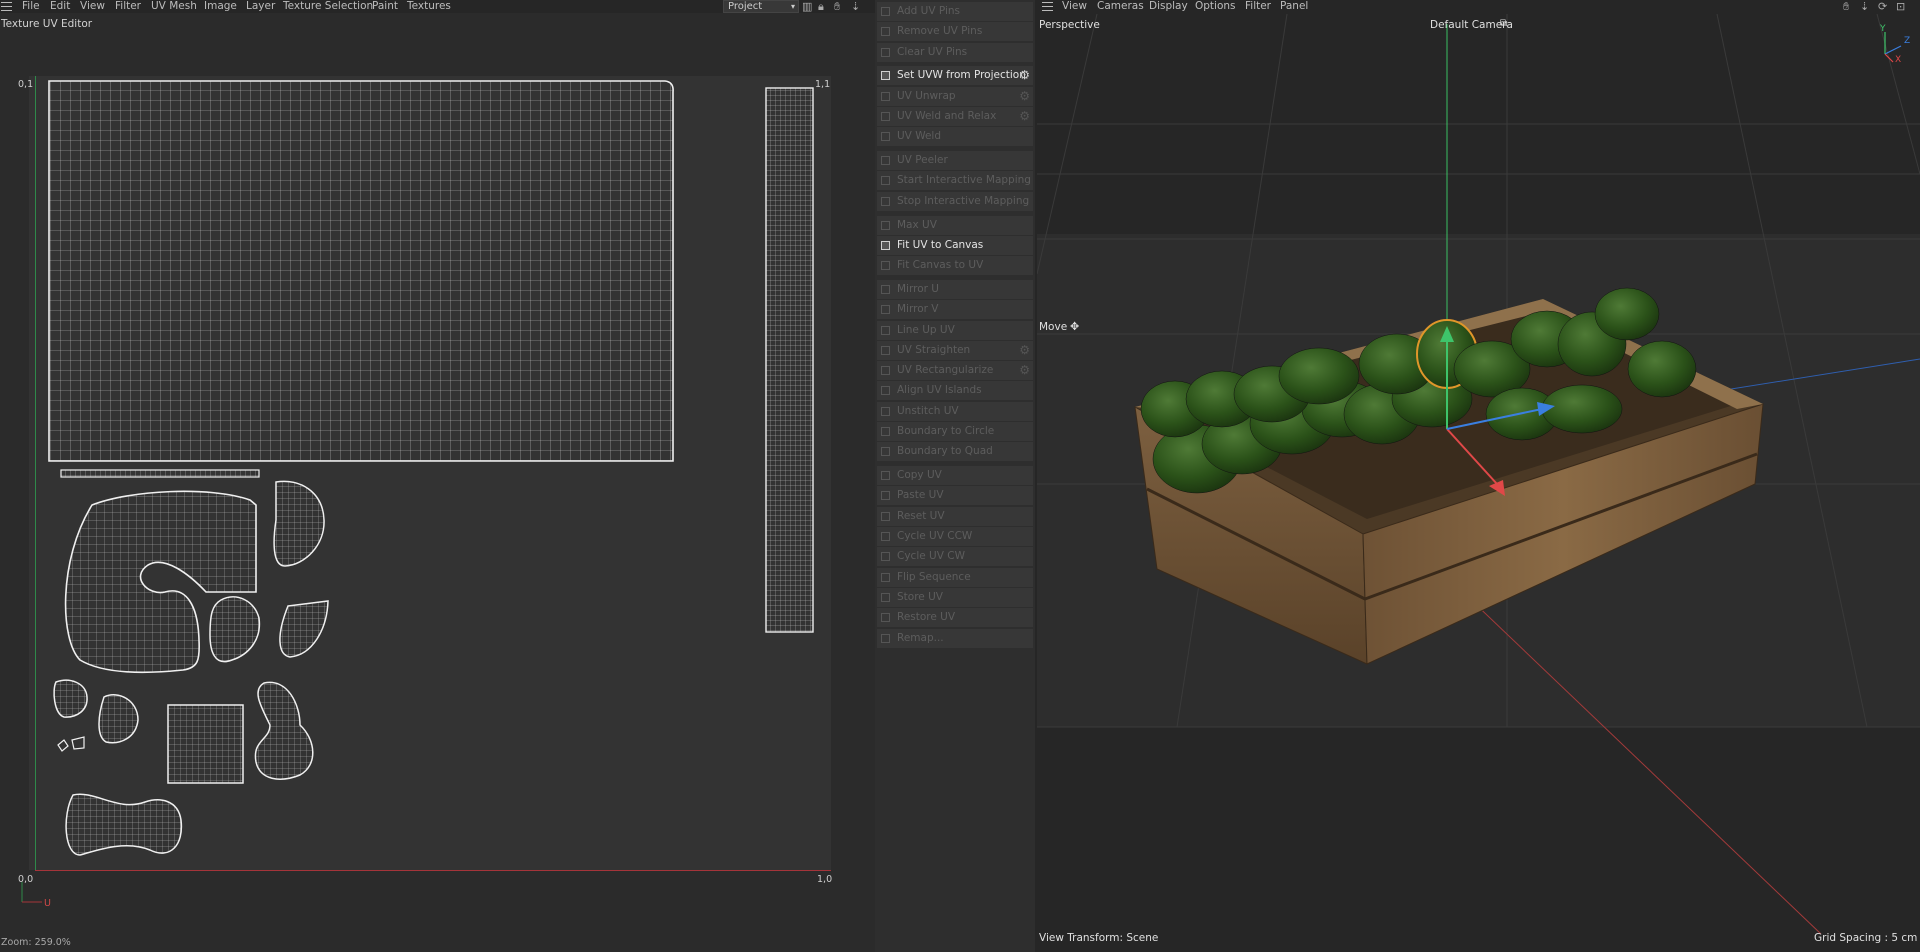 The image size is (1920, 952). I want to click on remap-icon, so click(885, 638).